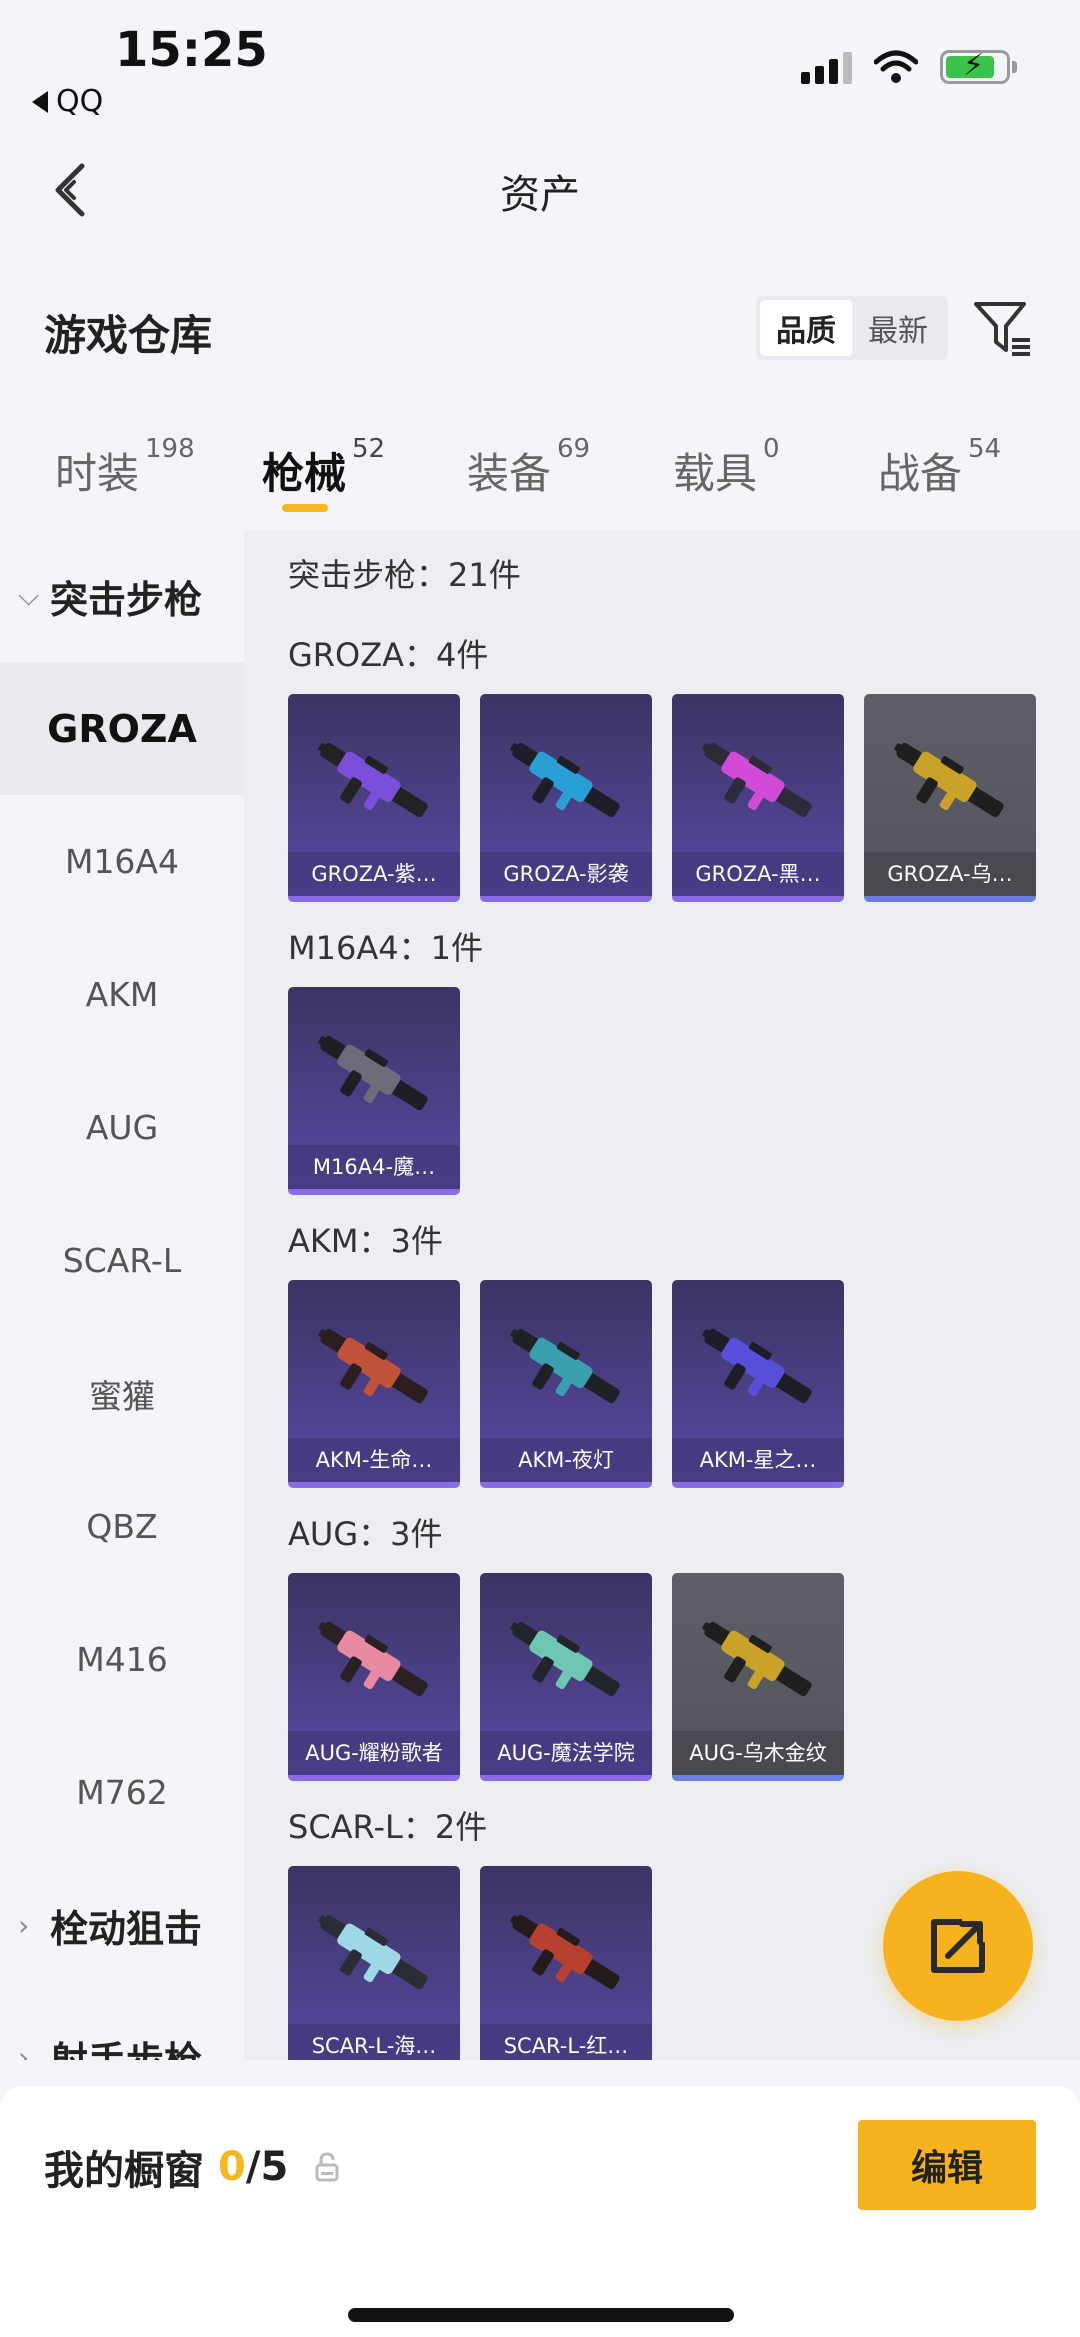 The image size is (1080, 2337). Describe the element at coordinates (122, 994) in the screenshot. I see `sidebar-item-akm: AKM` at that location.